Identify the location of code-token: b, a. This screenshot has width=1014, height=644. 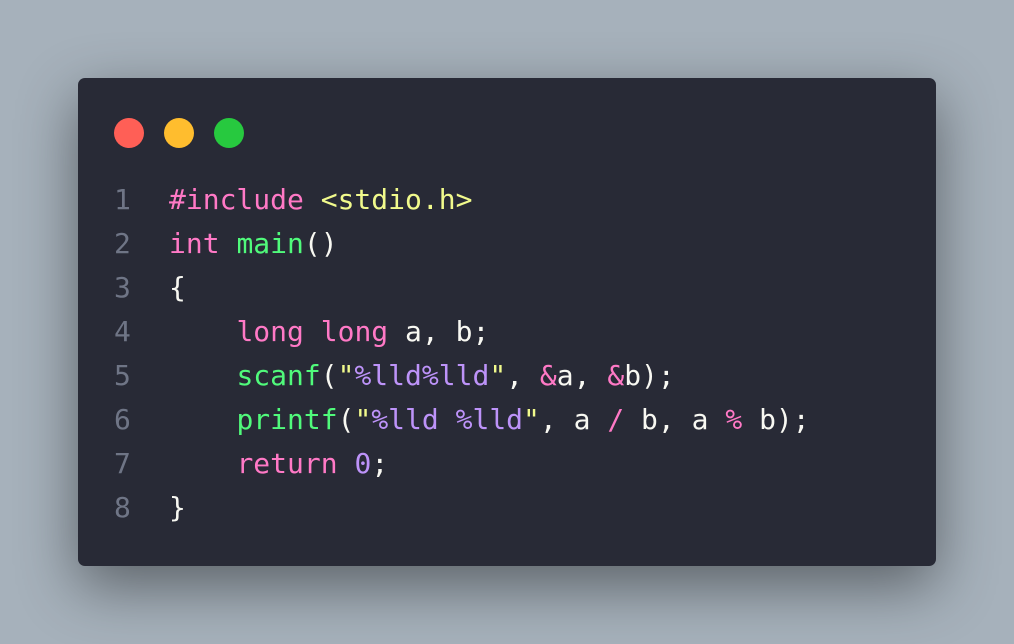
(675, 419).